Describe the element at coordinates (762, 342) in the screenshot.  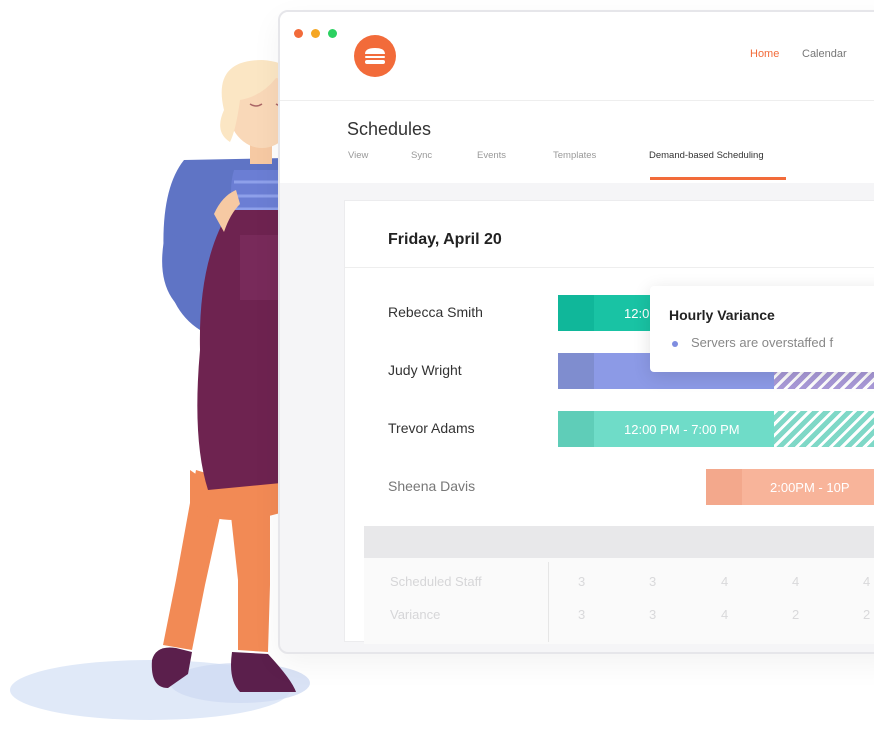
I see `tooltip-text: Servers are overstaffed f` at that location.